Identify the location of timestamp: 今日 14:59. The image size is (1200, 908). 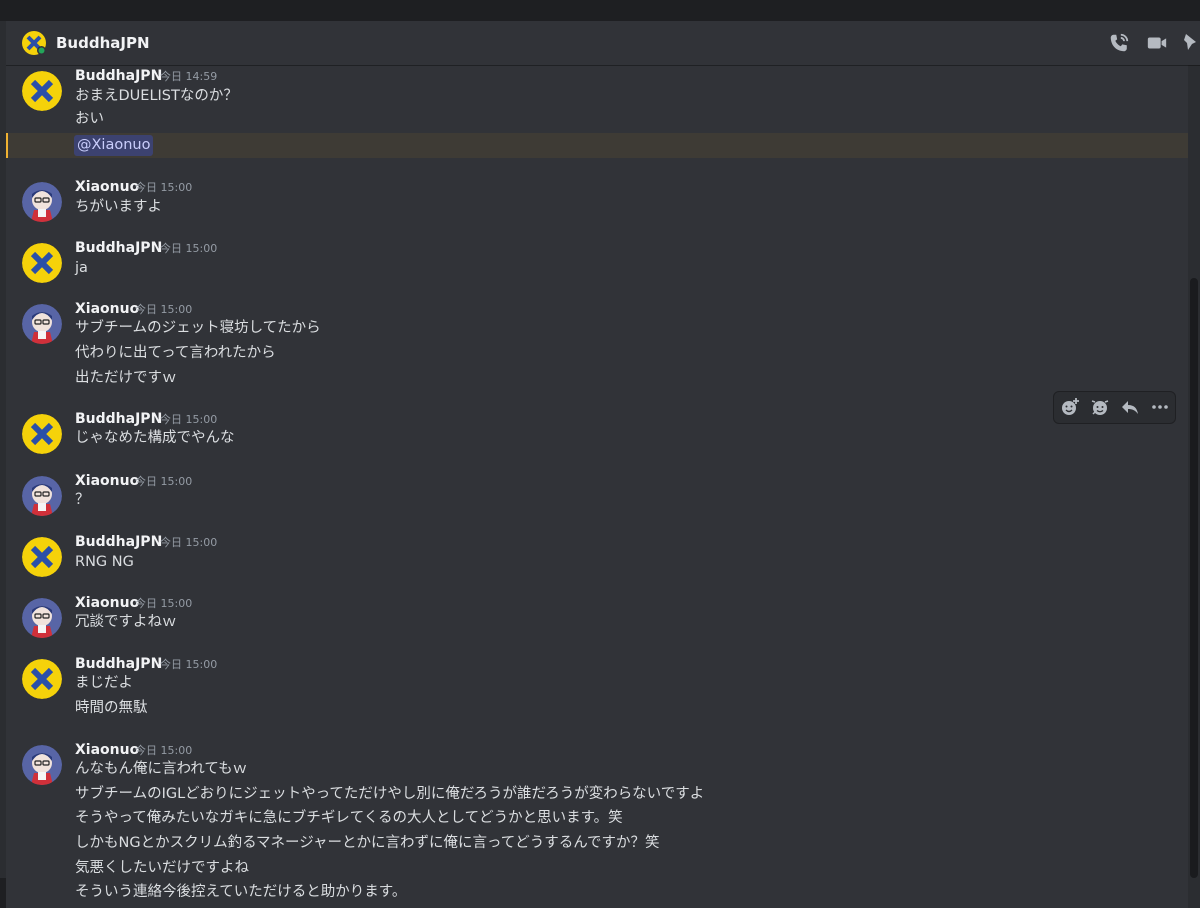
(189, 76).